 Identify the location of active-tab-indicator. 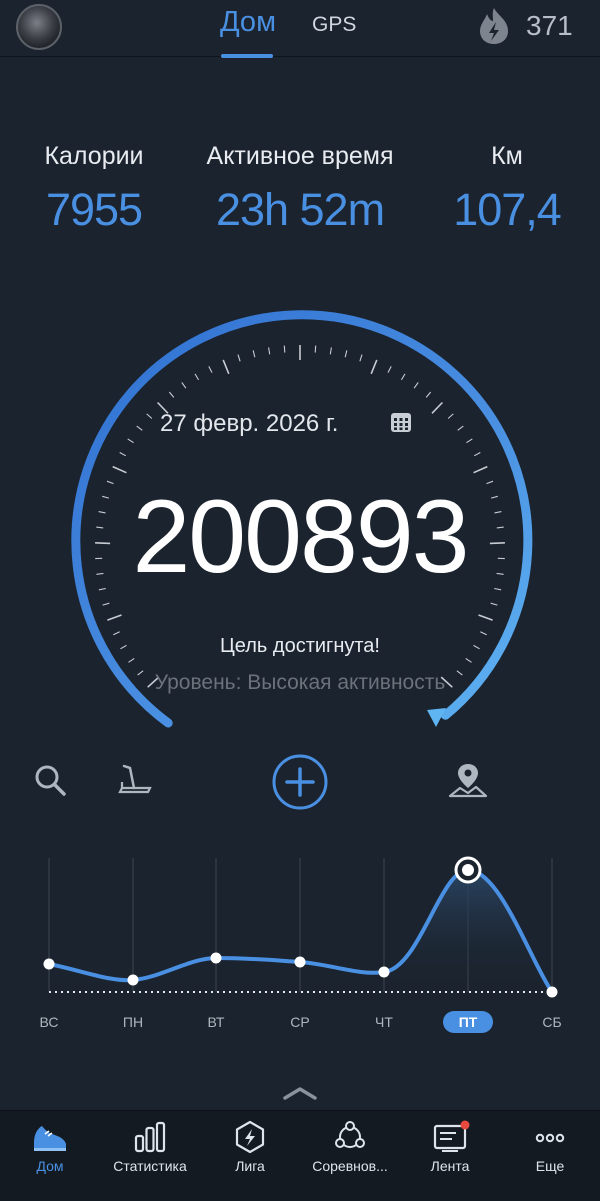
(247, 56).